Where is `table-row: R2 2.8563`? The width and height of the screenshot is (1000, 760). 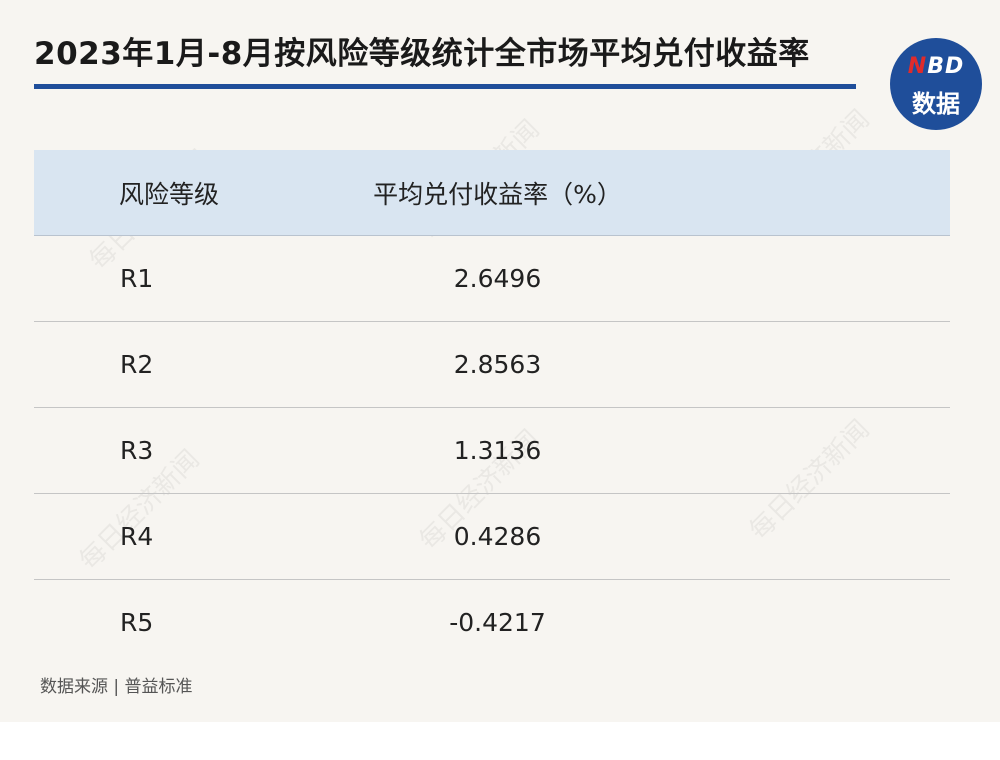
table-row: R2 2.8563 is located at coordinates (492, 365).